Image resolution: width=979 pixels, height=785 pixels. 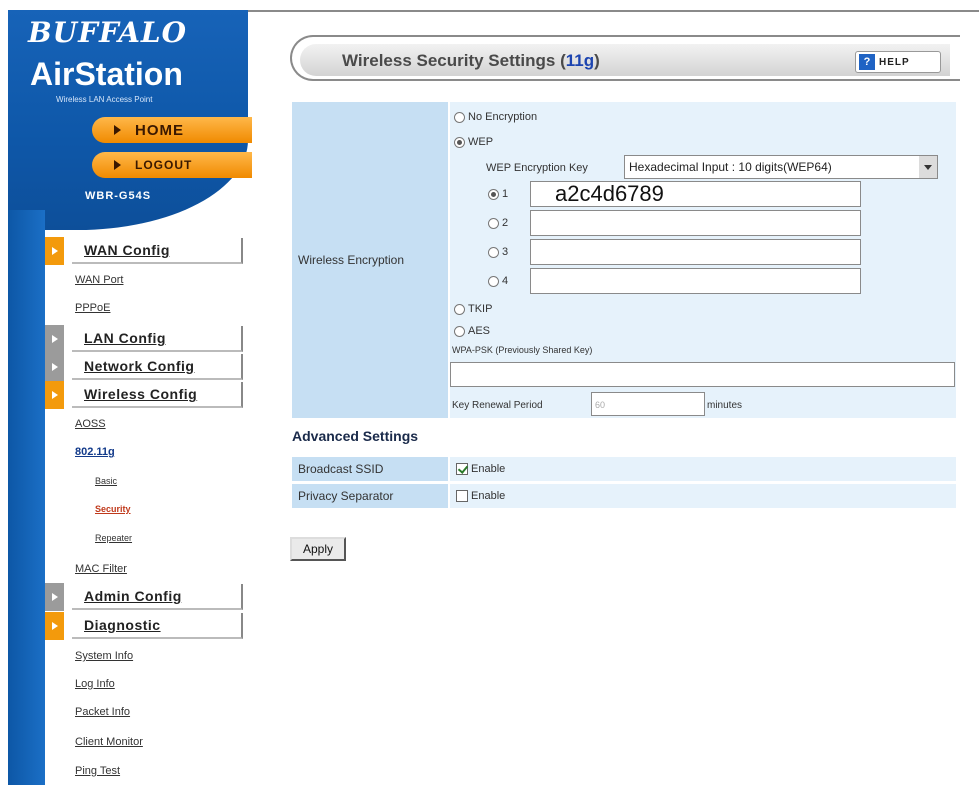 I want to click on airstation-logo: AirStation, so click(x=106, y=74).